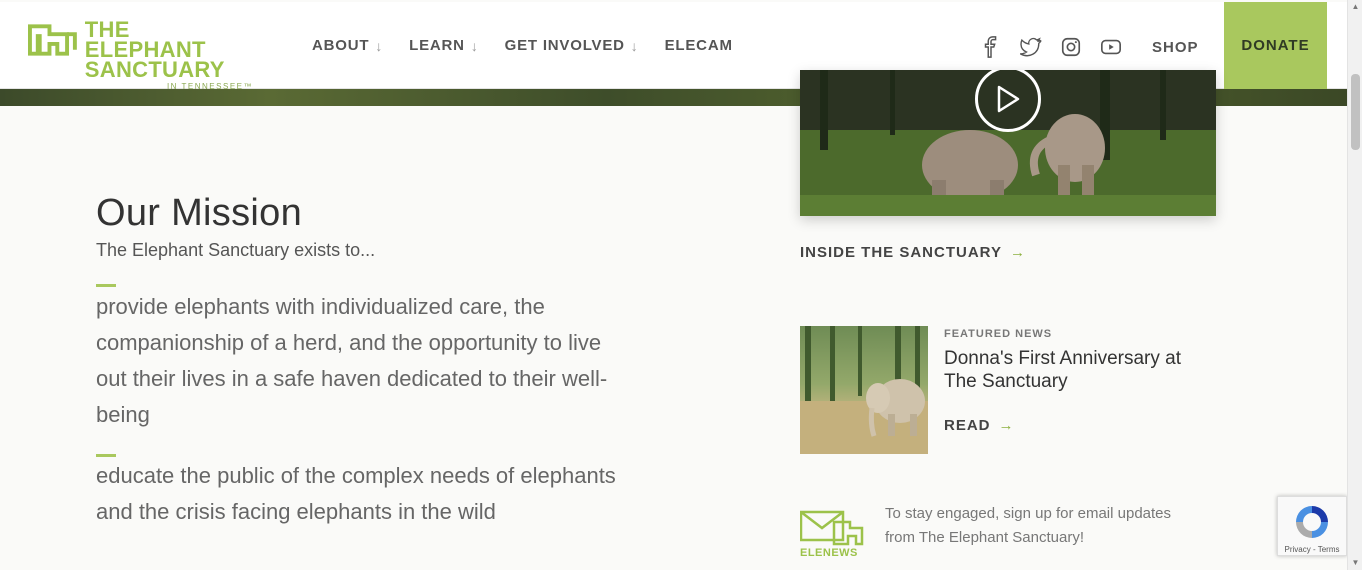 This screenshot has width=1362, height=570. I want to click on sanctuary-video, so click(1008, 143).